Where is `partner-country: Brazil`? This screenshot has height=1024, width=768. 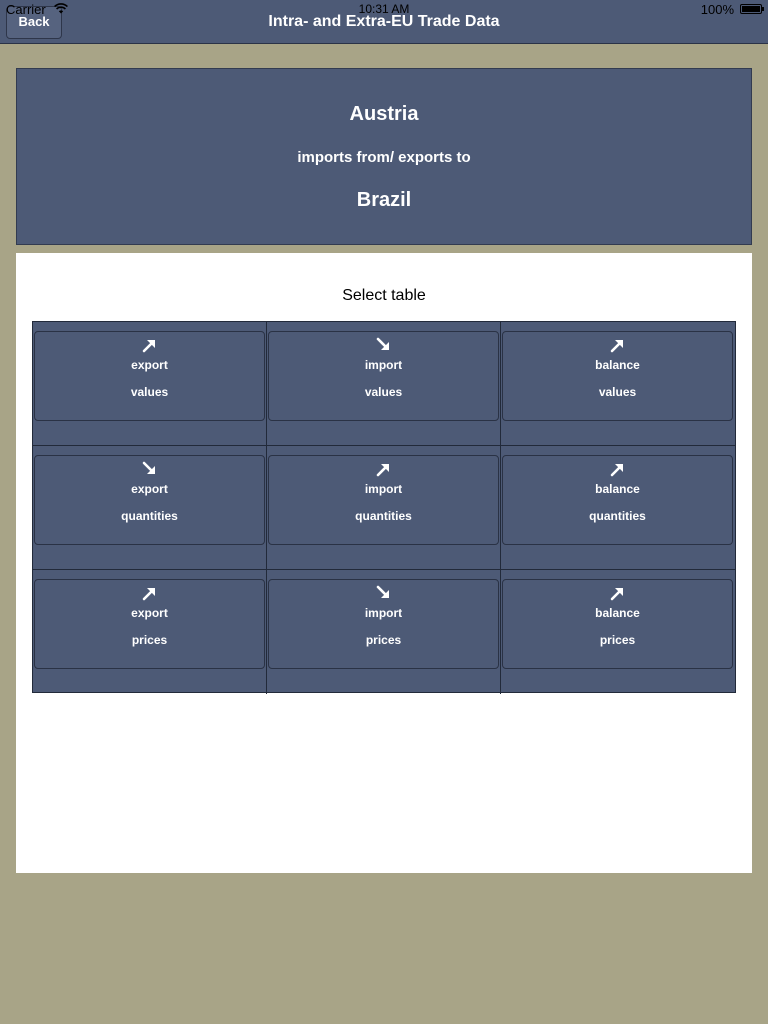 partner-country: Brazil is located at coordinates (384, 200).